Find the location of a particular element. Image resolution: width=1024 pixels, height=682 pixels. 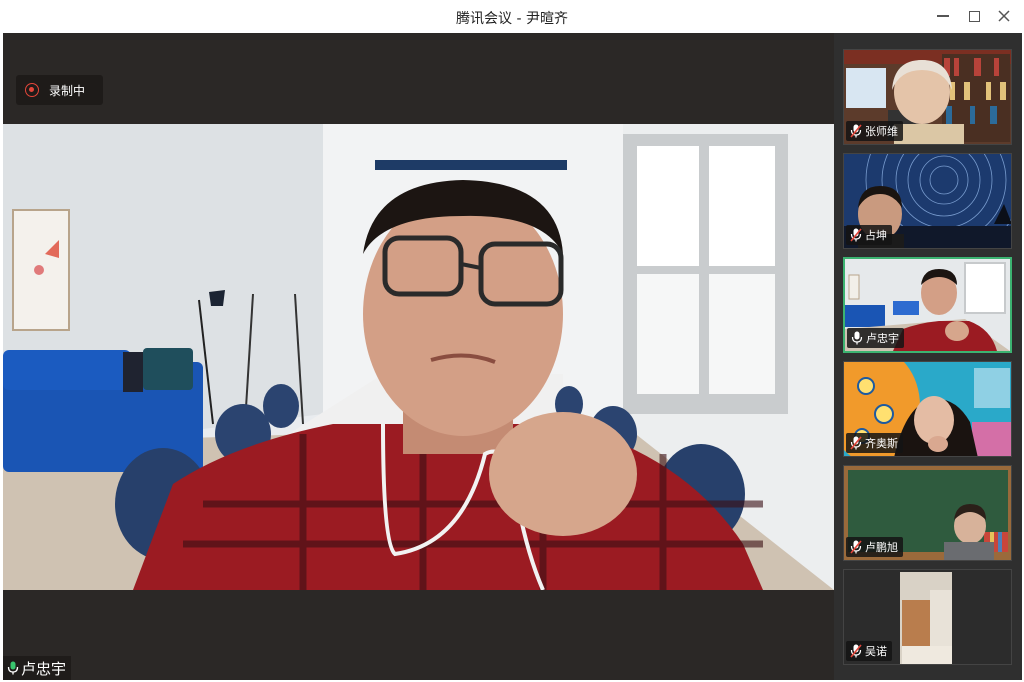

participant-label: 占坤 is located at coordinates (869, 235).